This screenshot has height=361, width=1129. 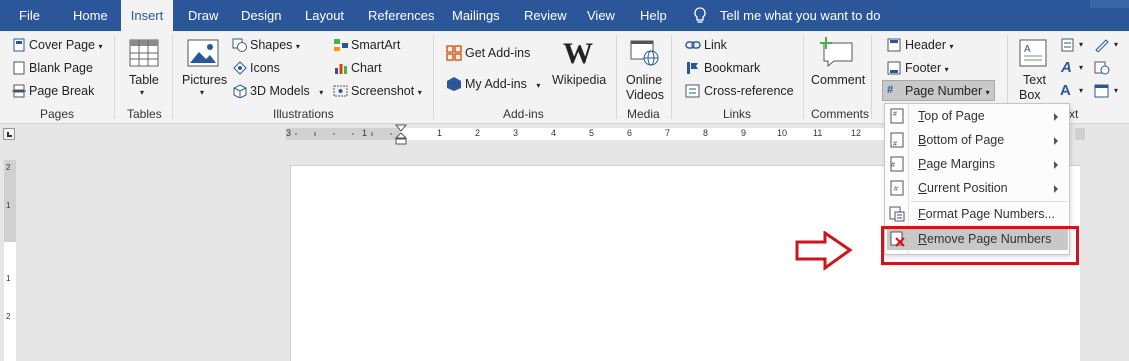 I want to click on vertical-ruler-number: 1, so click(x=8, y=278).